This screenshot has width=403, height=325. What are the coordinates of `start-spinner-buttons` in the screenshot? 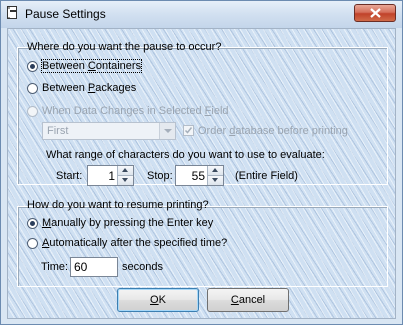 It's located at (125, 175).